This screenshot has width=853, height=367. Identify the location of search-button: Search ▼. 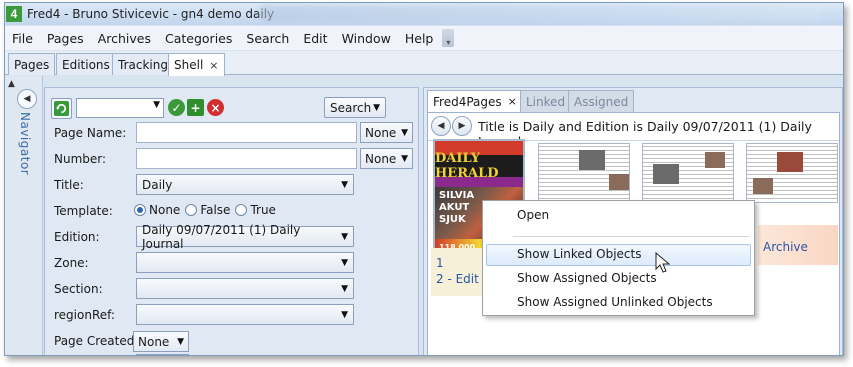
(355, 107).